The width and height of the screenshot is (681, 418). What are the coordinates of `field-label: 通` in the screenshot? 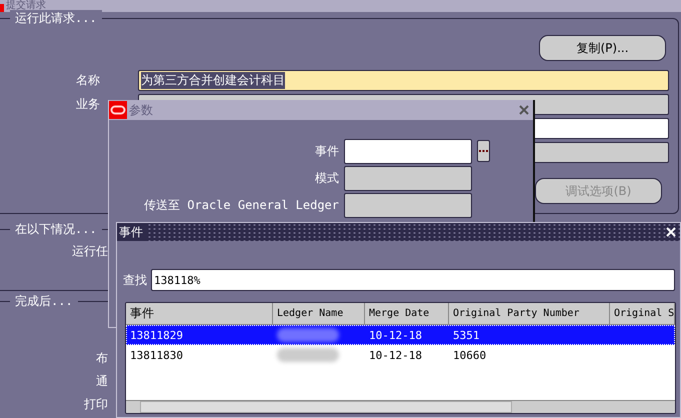 It's located at (102, 381).